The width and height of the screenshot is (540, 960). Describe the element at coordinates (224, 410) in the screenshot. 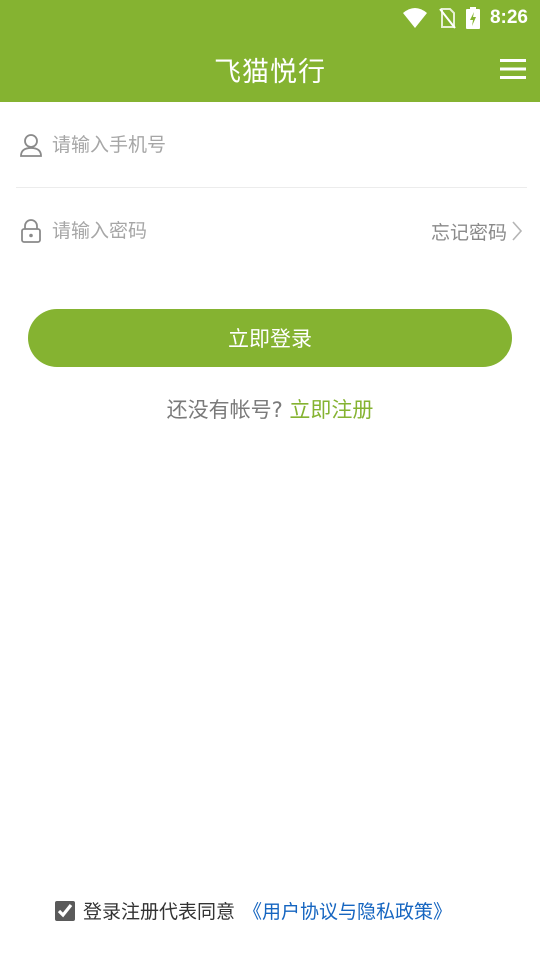

I see `register-prompt-text: 还没有帐号?` at that location.